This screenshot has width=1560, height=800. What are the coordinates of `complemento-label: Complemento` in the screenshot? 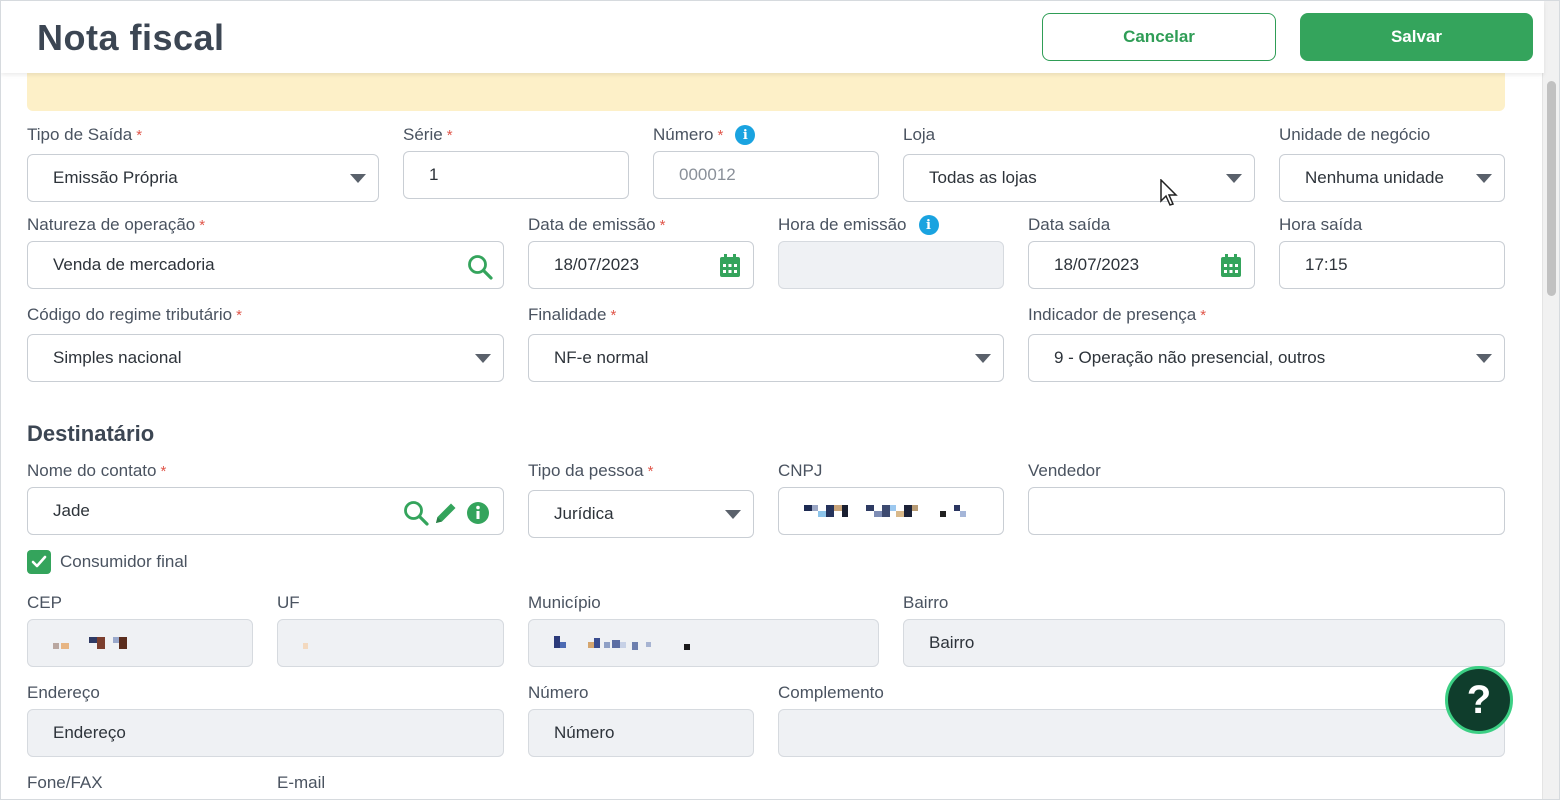 It's located at (831, 692).